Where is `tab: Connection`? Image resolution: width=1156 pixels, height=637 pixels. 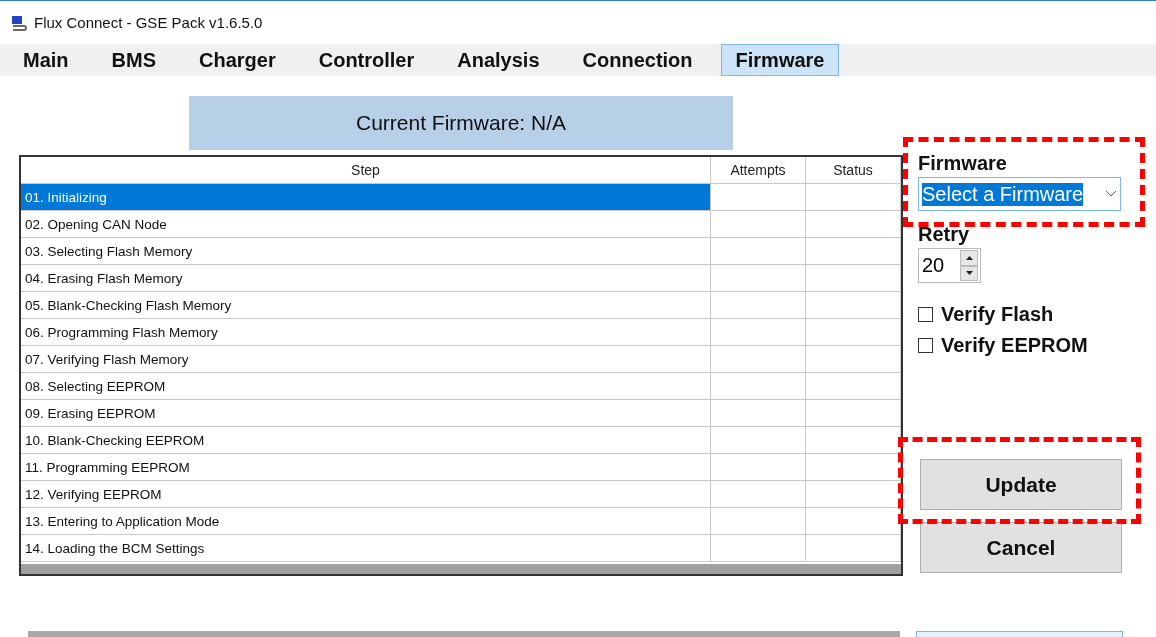 tab: Connection is located at coordinates (637, 60).